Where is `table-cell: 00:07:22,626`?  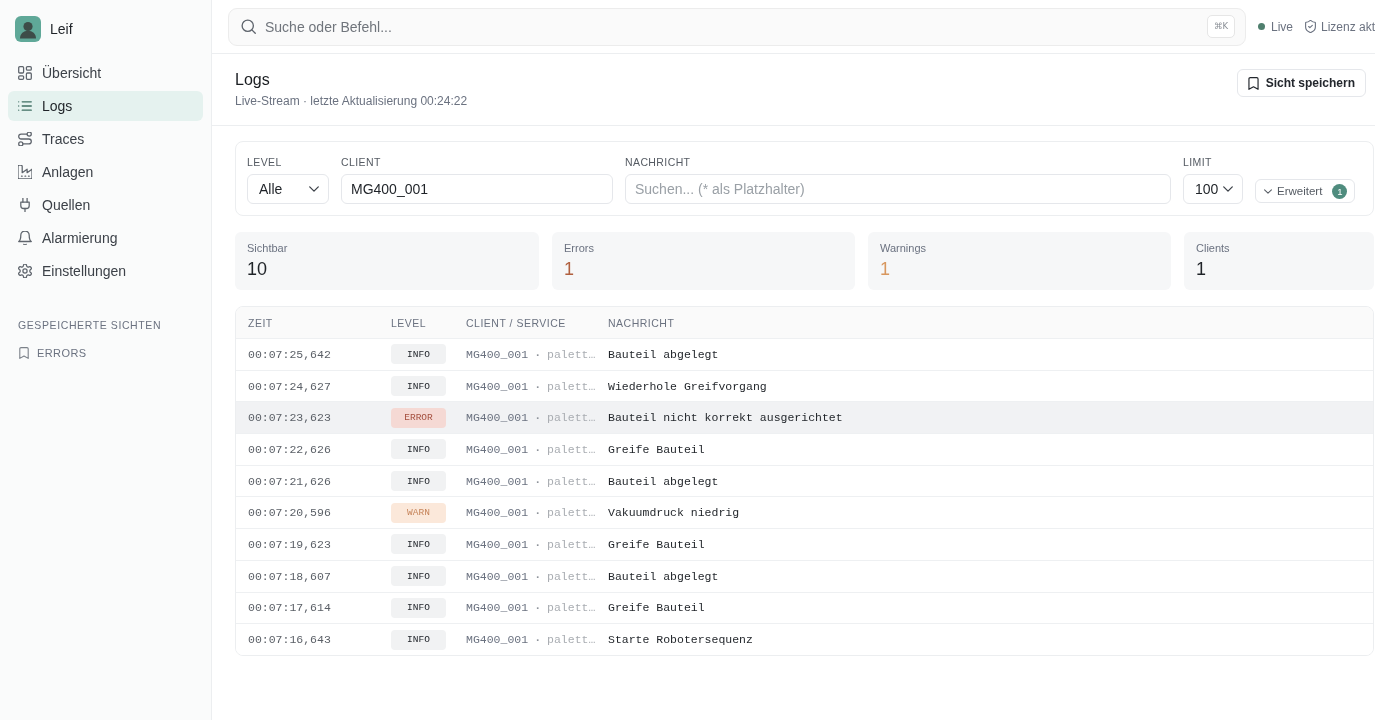 table-cell: 00:07:22,626 is located at coordinates (289, 449).